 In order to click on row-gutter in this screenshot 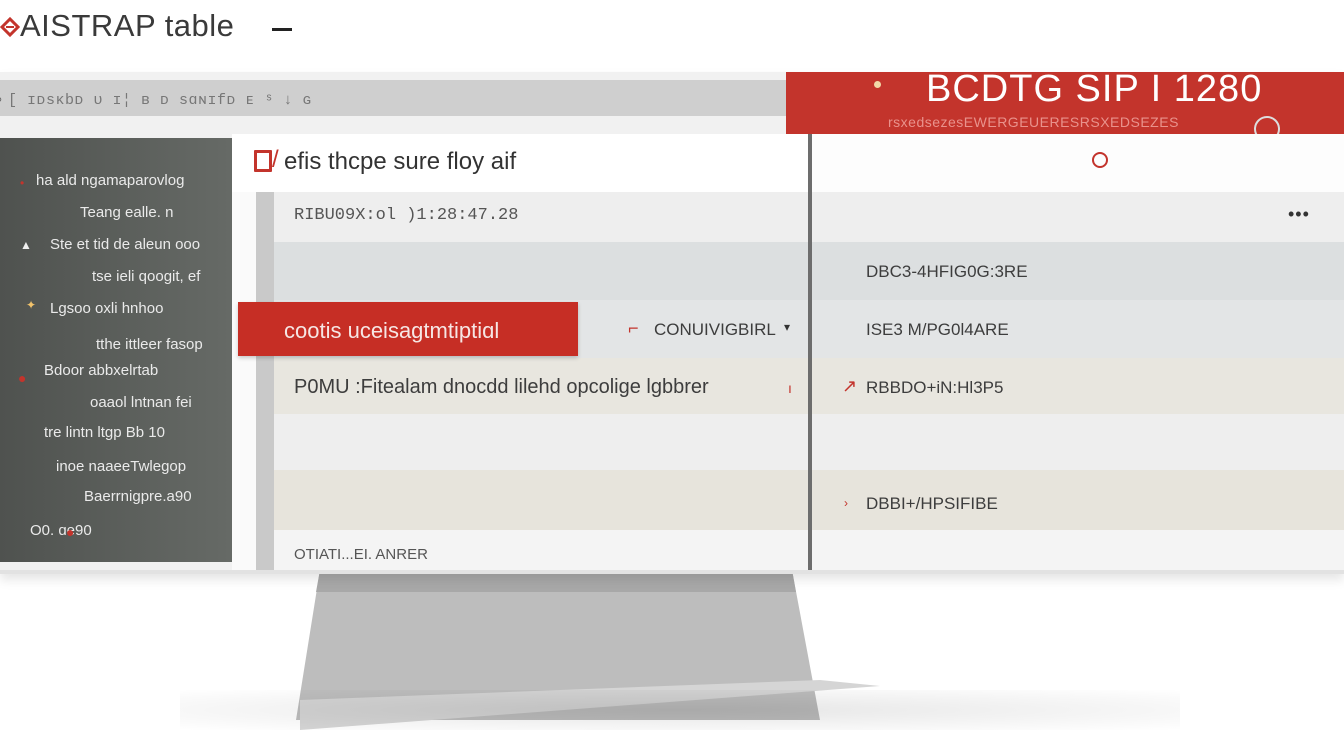, I will do `click(265, 381)`.